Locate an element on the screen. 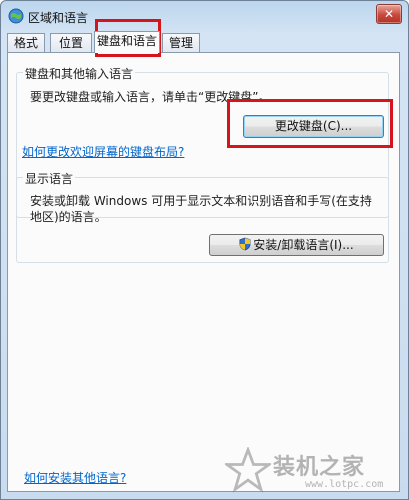 This screenshot has height=500, width=409. install-other-languages-link: 如何安装其他语言? is located at coordinates (75, 477).